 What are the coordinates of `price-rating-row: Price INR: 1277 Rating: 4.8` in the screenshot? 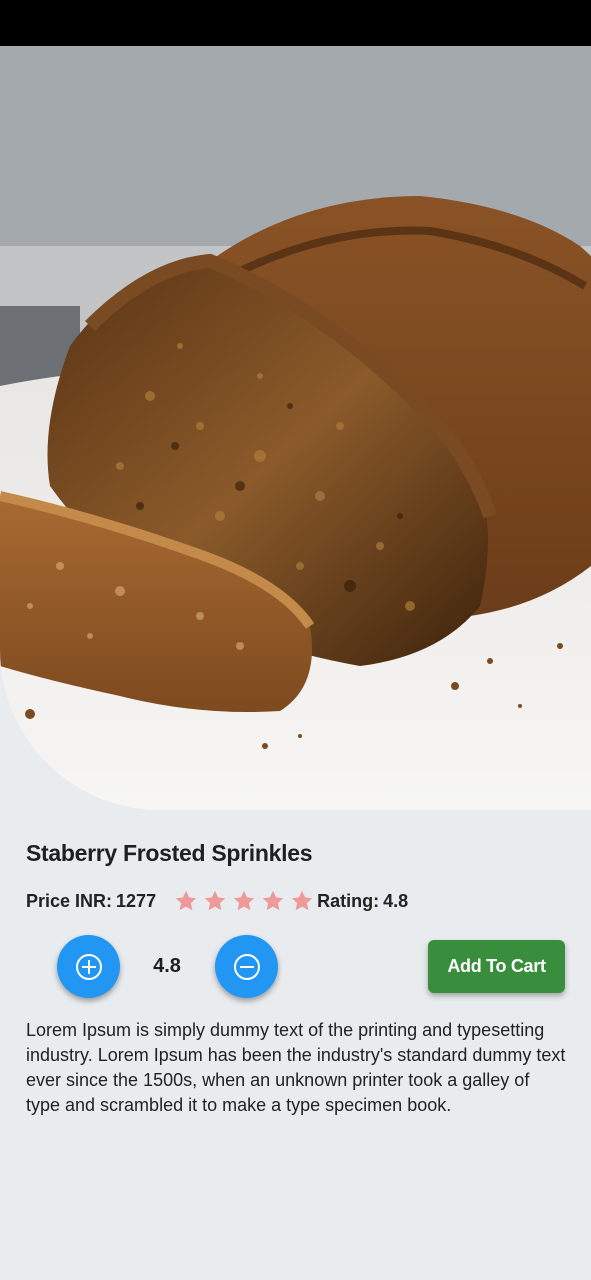 It's located at (217, 901).